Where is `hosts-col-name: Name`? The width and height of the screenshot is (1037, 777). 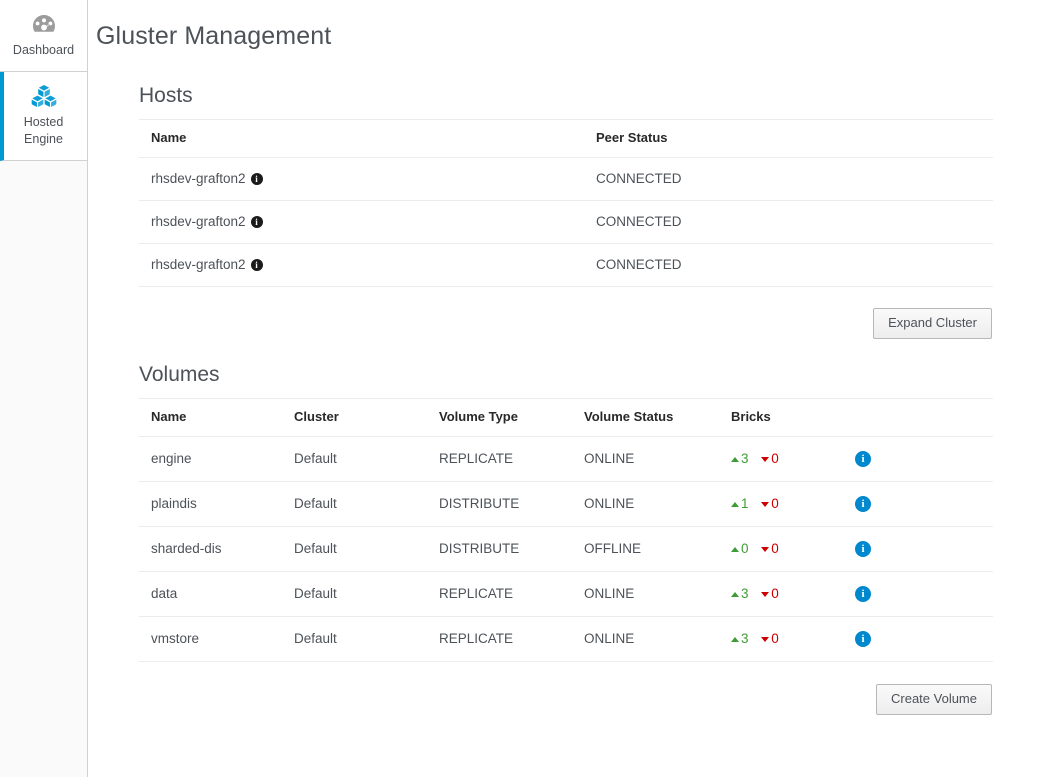 hosts-col-name: Name is located at coordinates (361, 138).